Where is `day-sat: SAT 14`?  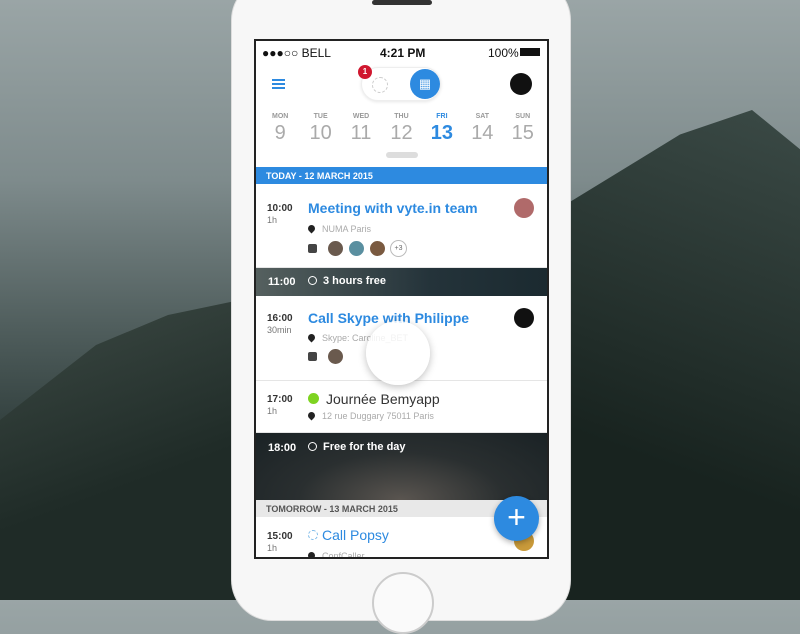
day-sat: SAT 14 is located at coordinates (482, 129).